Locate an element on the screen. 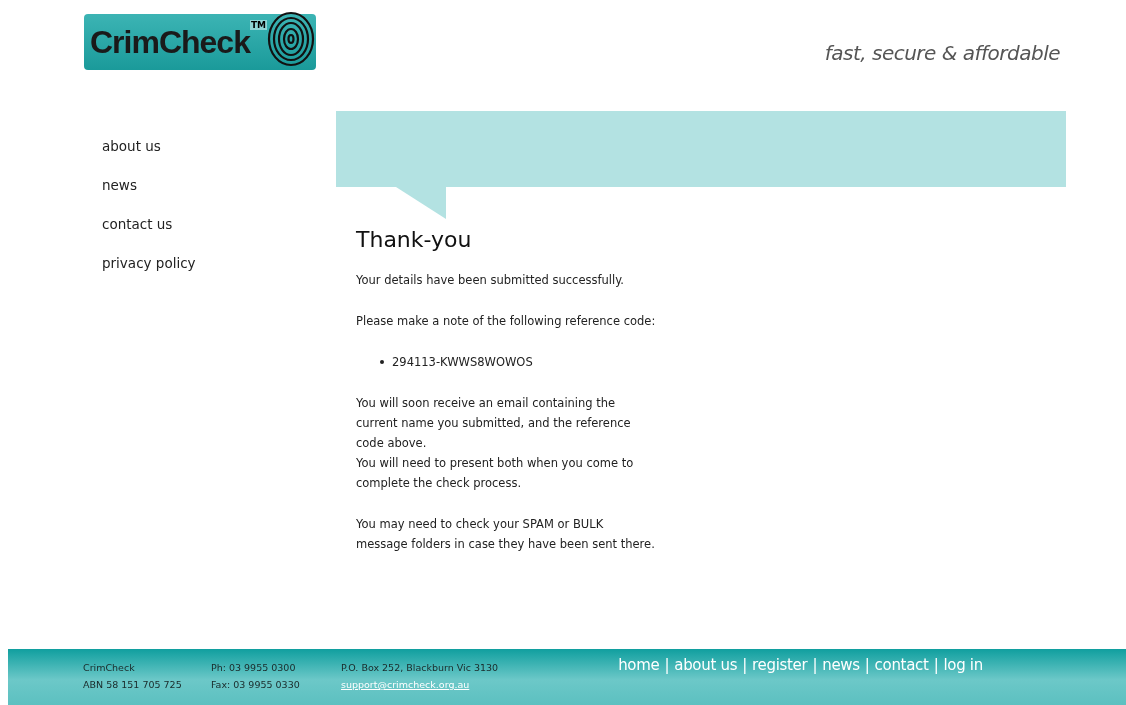  paragraph: You will soon receive an email containing the current name you submitted, and the reference code above. You will need to present both when you come to complete the check process. is located at coordinates (495, 443).